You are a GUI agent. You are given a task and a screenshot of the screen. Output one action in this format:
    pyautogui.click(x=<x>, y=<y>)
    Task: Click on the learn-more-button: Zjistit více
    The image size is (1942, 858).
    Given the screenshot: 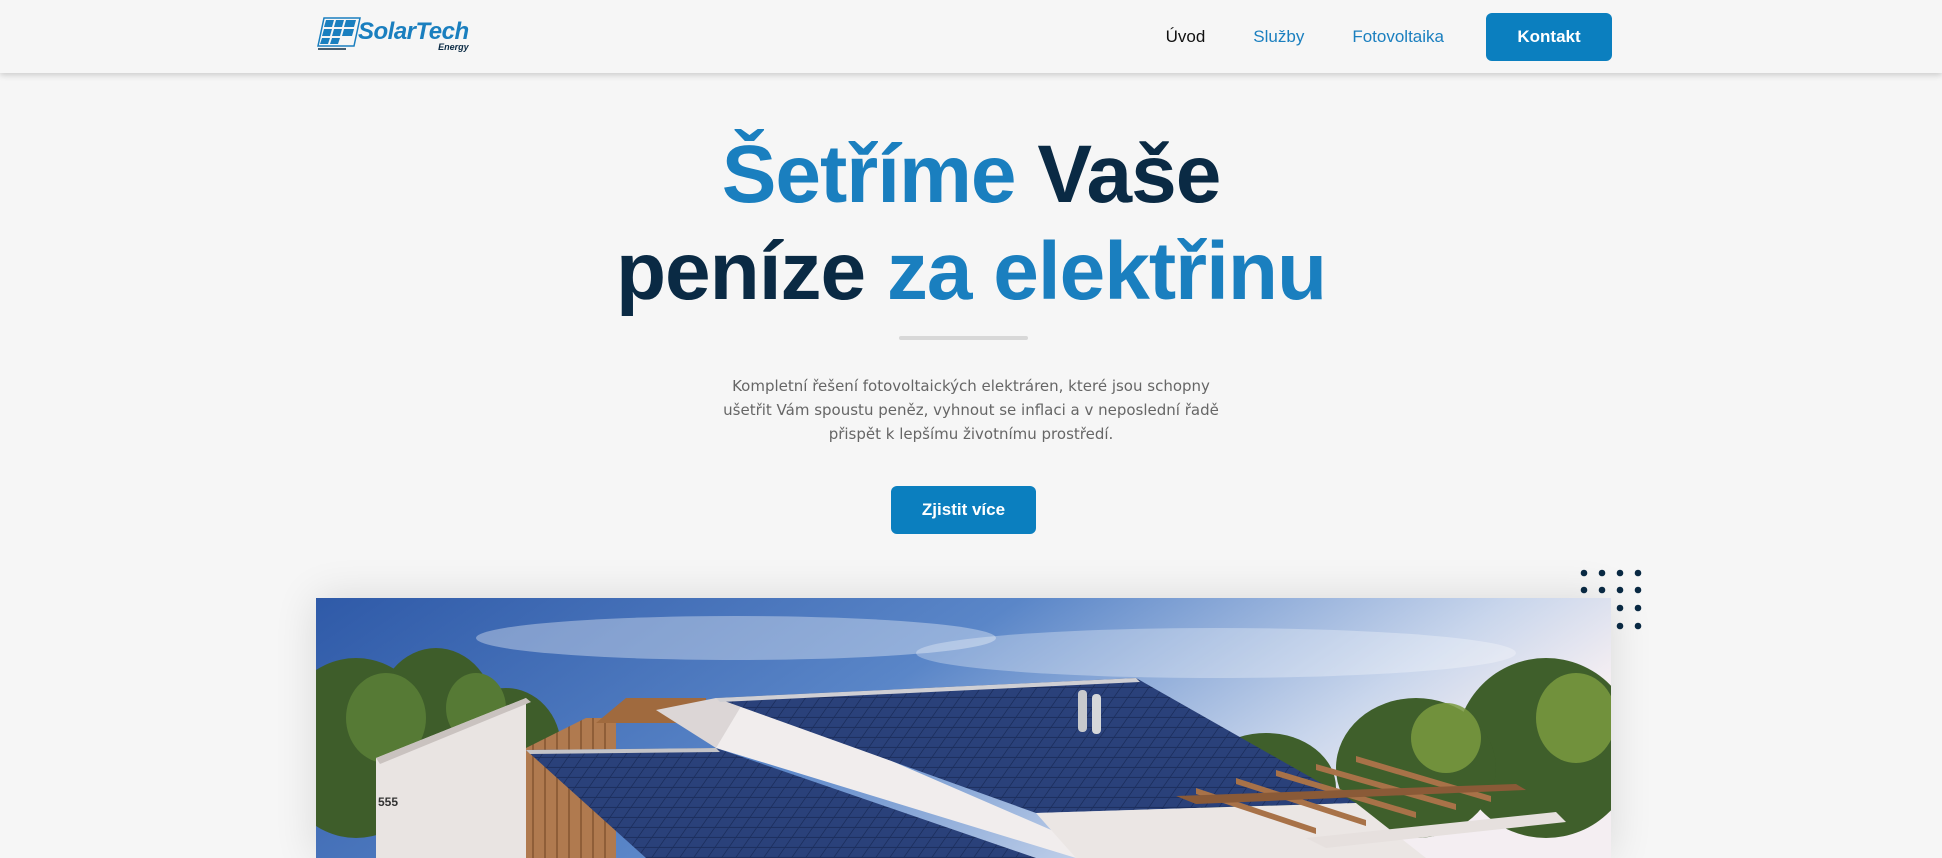 What is the action you would take?
    pyautogui.click(x=963, y=510)
    